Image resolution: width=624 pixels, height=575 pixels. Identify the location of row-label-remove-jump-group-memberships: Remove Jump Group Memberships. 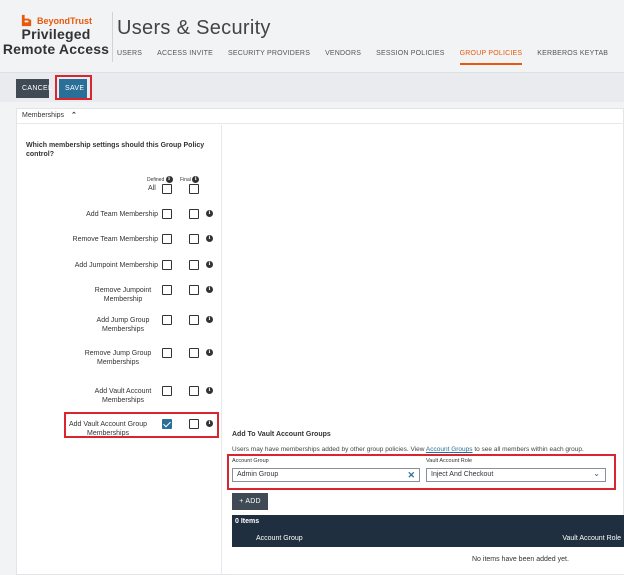
(118, 358).